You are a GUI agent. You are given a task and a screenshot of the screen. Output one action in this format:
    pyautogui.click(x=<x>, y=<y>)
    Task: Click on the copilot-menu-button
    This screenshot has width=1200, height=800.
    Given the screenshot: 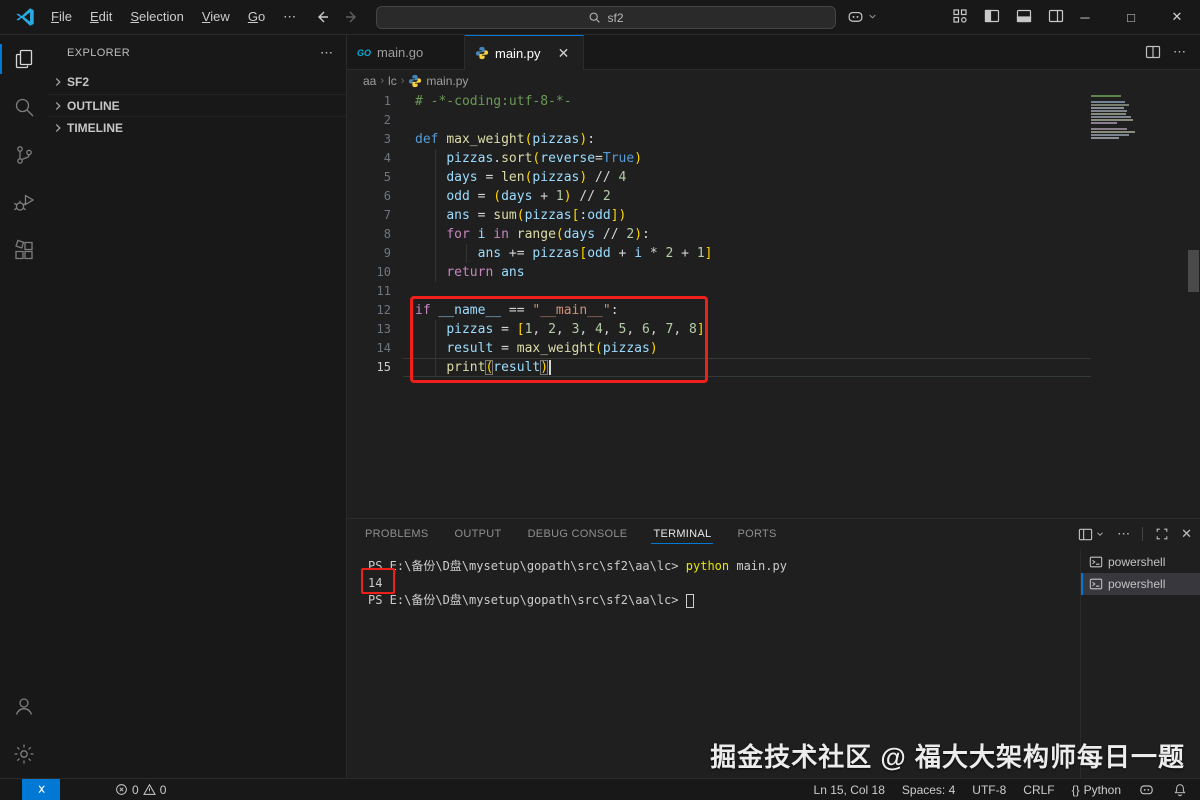 What is the action you would take?
    pyautogui.click(x=862, y=16)
    